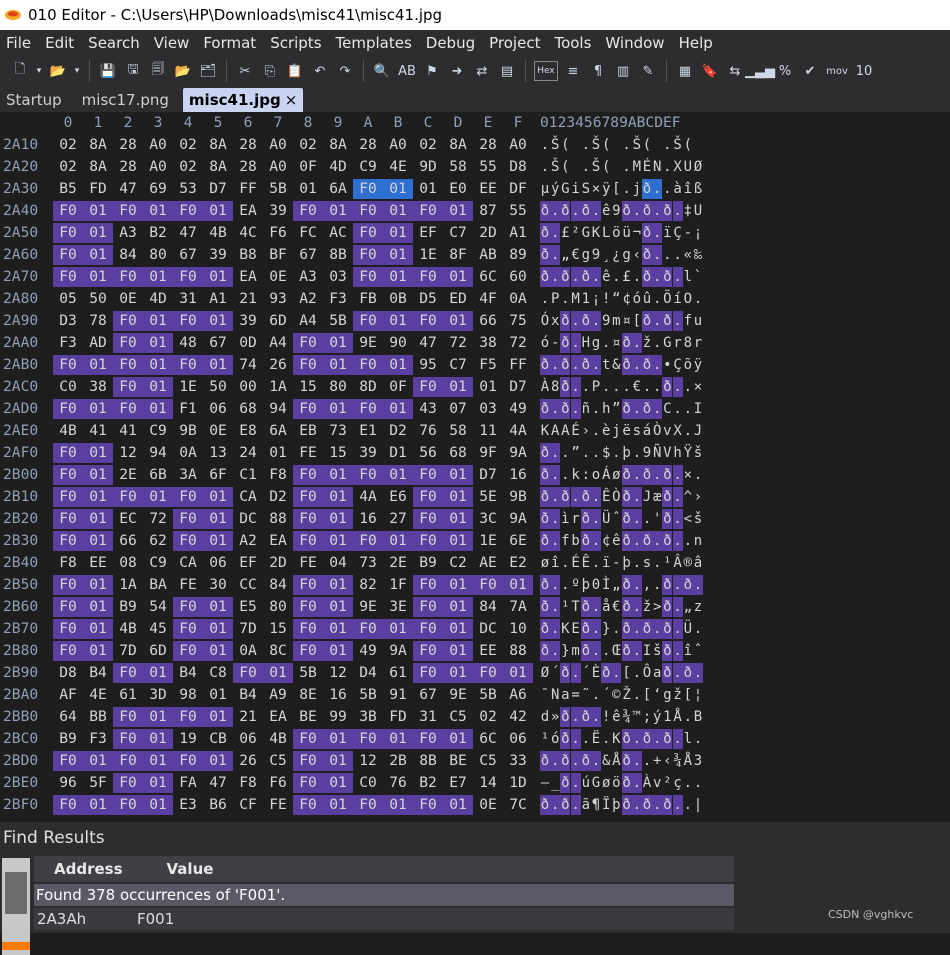 The height and width of the screenshot is (955, 950). Describe the element at coordinates (338, 387) in the screenshot. I see `hex-byte: 80` at that location.